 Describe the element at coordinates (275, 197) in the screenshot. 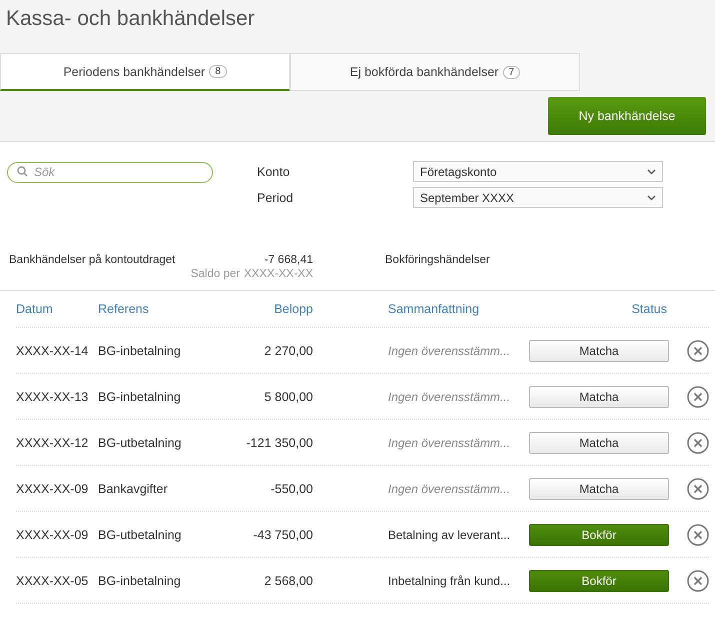

I see `filter-label: Period` at that location.